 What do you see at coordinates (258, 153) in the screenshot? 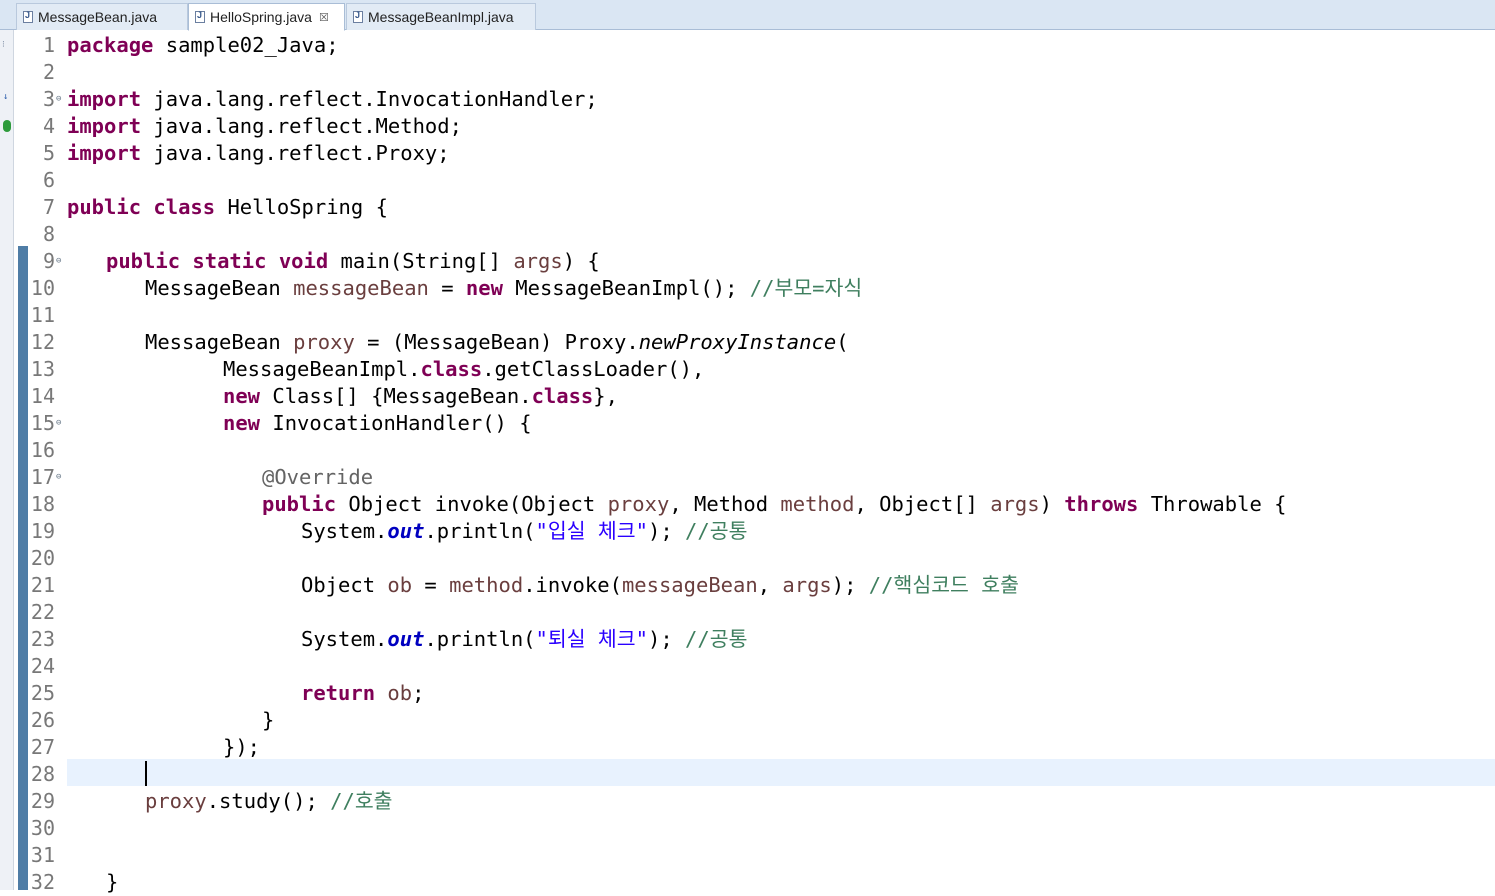
I see `code-line-5: import java.lang.reflect.Proxy;` at bounding box center [258, 153].